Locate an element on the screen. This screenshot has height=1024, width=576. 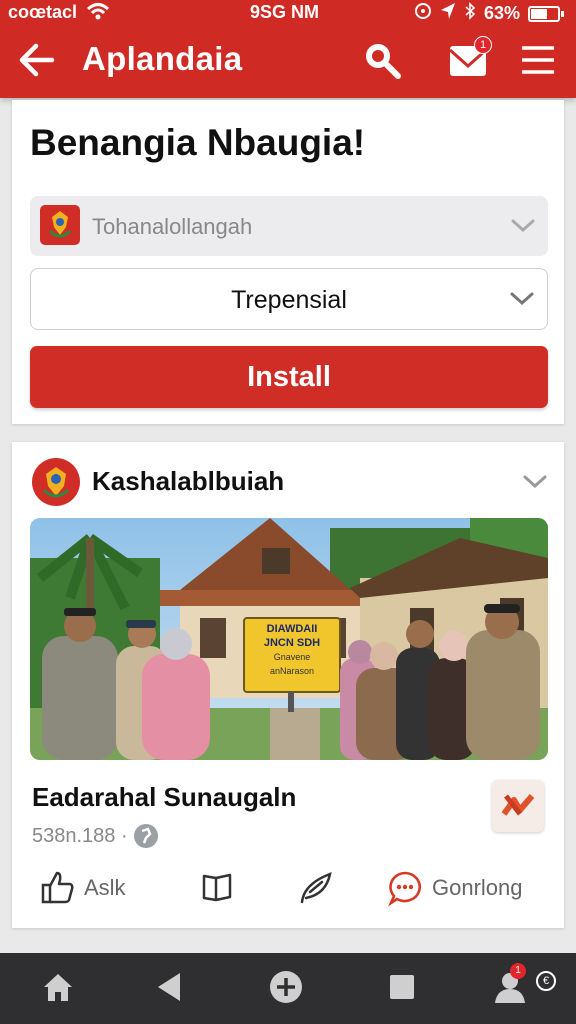
type-select-value: Trepensial is located at coordinates (289, 300).